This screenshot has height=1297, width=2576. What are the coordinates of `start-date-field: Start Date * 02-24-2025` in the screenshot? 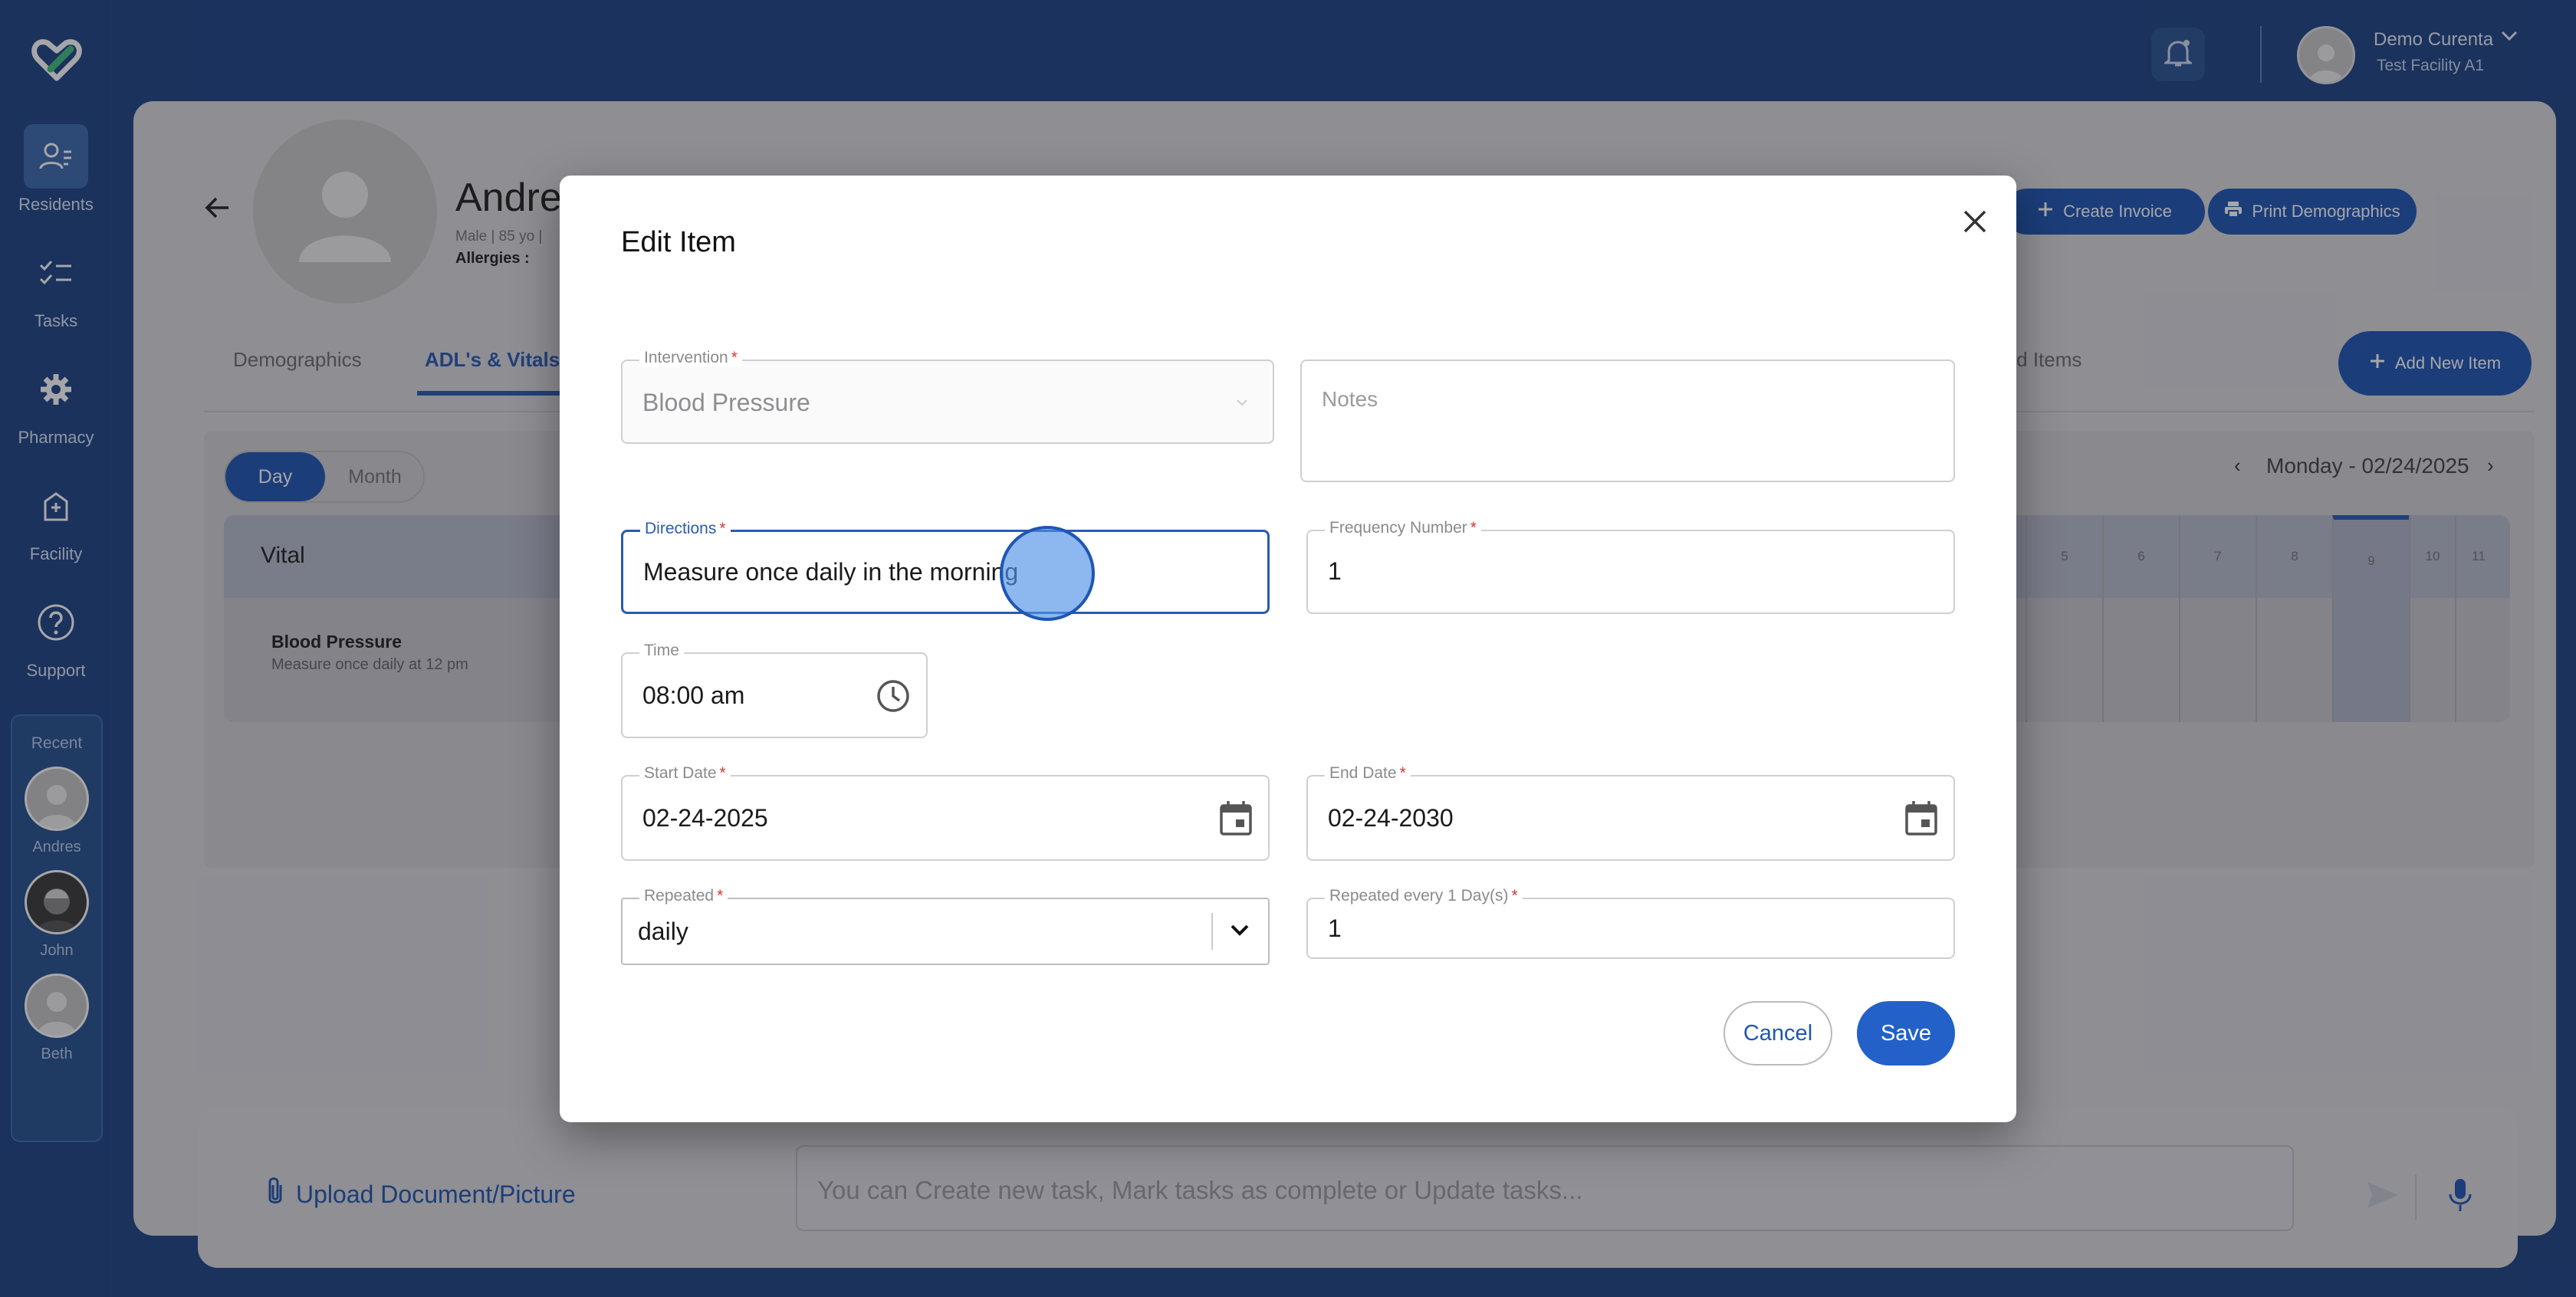 It's located at (946, 812).